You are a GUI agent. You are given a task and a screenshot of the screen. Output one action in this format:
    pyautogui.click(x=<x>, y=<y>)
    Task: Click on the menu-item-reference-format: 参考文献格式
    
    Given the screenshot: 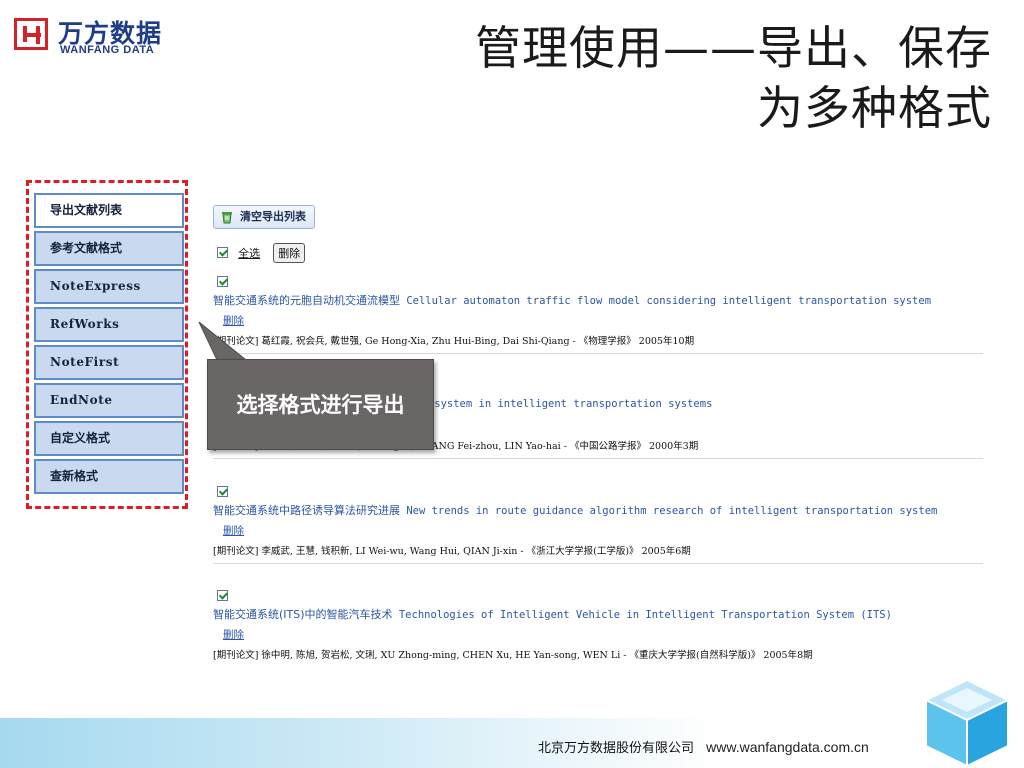 What is the action you would take?
    pyautogui.click(x=109, y=248)
    